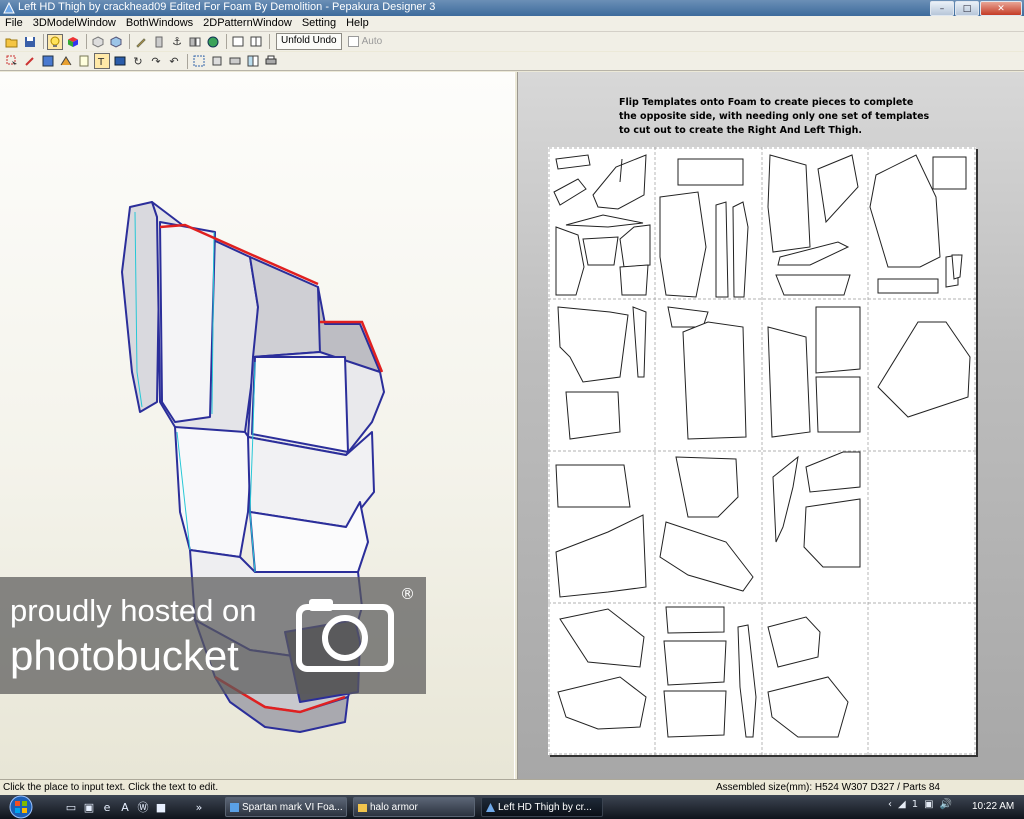 This screenshot has width=1024, height=819. I want to click on window-controls: – □ ✕, so click(976, 8).